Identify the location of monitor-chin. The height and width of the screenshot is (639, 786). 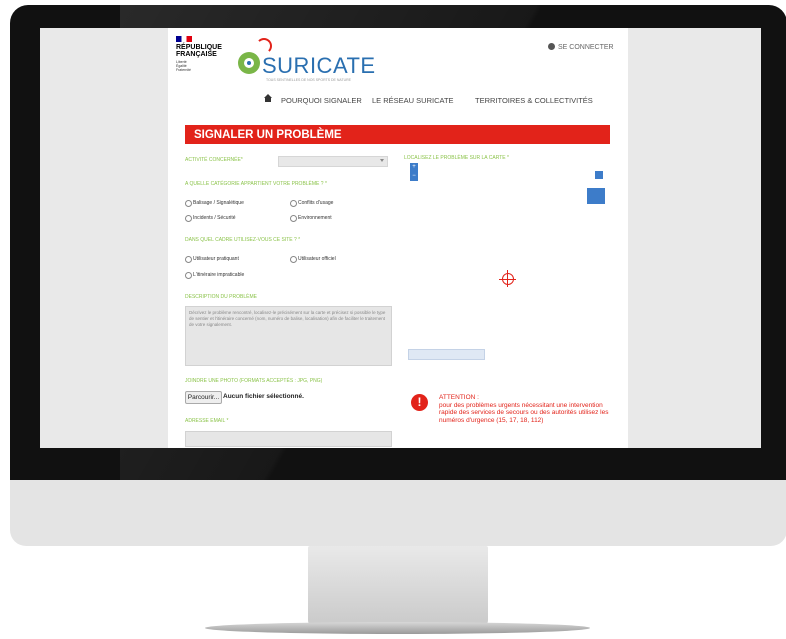
(398, 513).